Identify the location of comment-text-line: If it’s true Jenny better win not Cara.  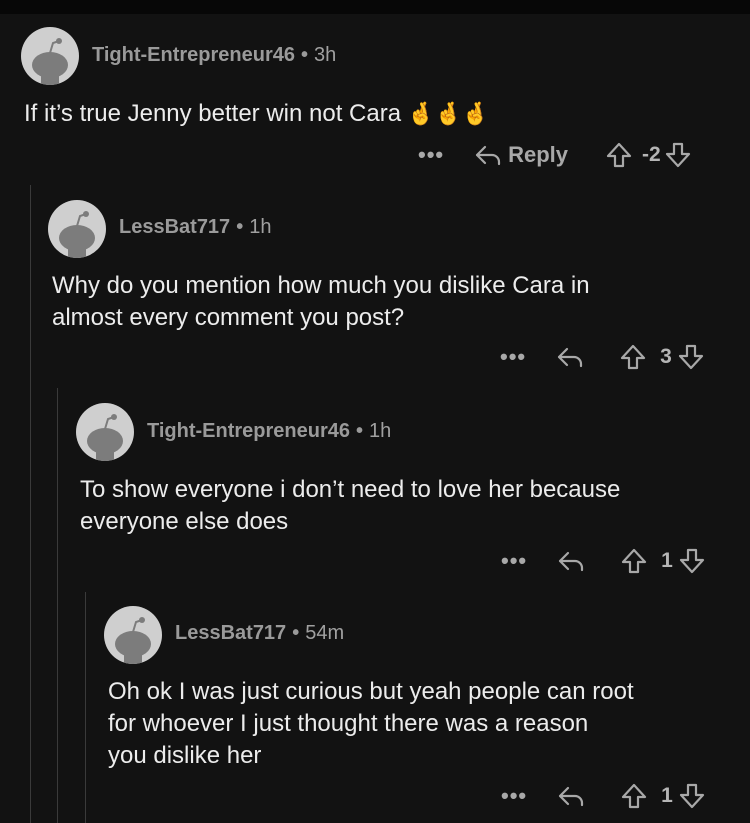
(213, 113).